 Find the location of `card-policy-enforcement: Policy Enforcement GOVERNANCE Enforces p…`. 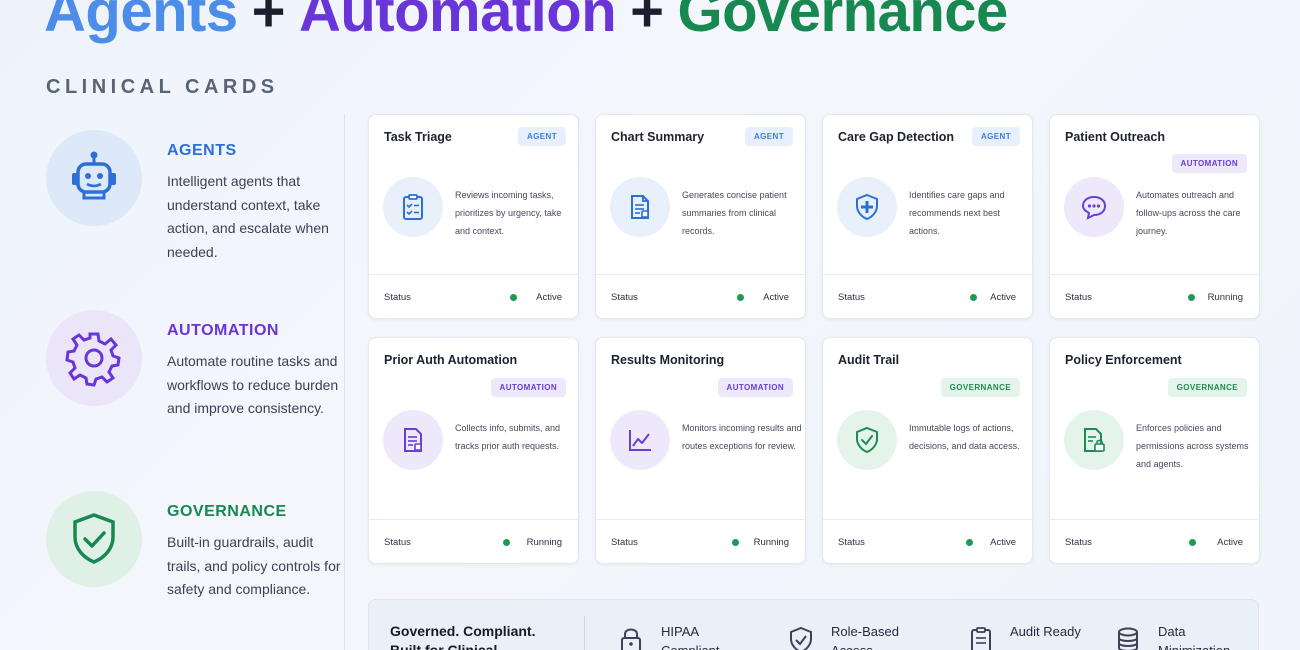

card-policy-enforcement: Policy Enforcement GOVERNANCE Enforces p… is located at coordinates (1154, 450).